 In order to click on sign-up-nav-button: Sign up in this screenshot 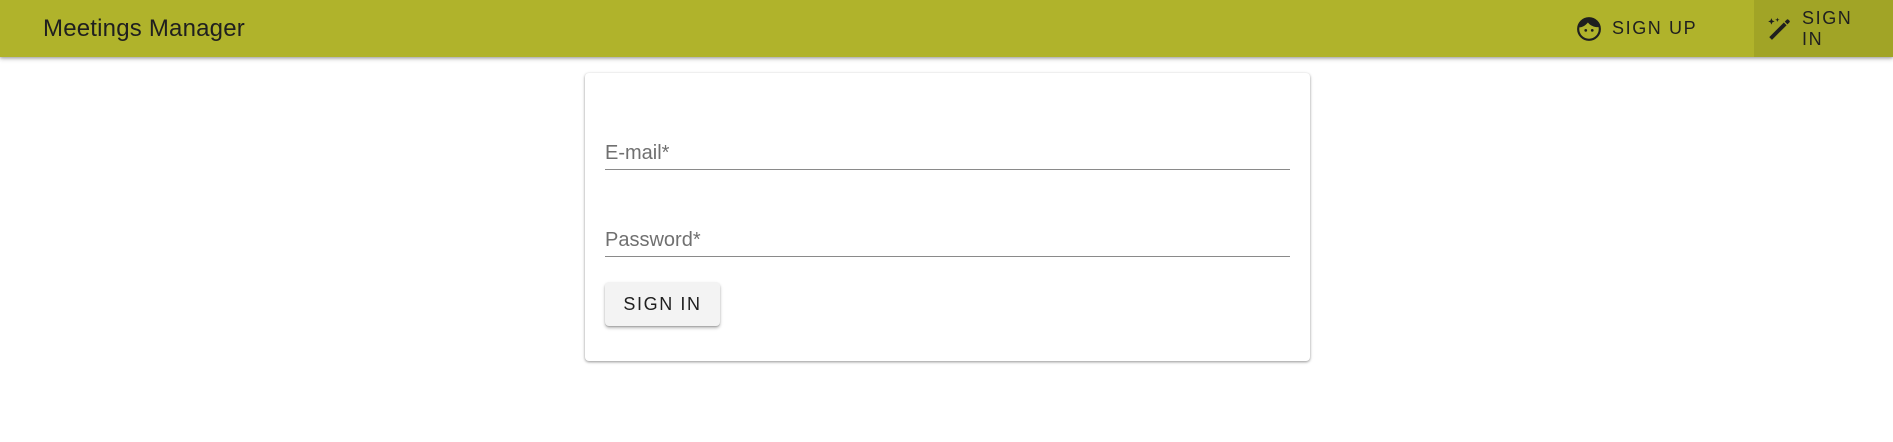, I will do `click(1655, 28)`.